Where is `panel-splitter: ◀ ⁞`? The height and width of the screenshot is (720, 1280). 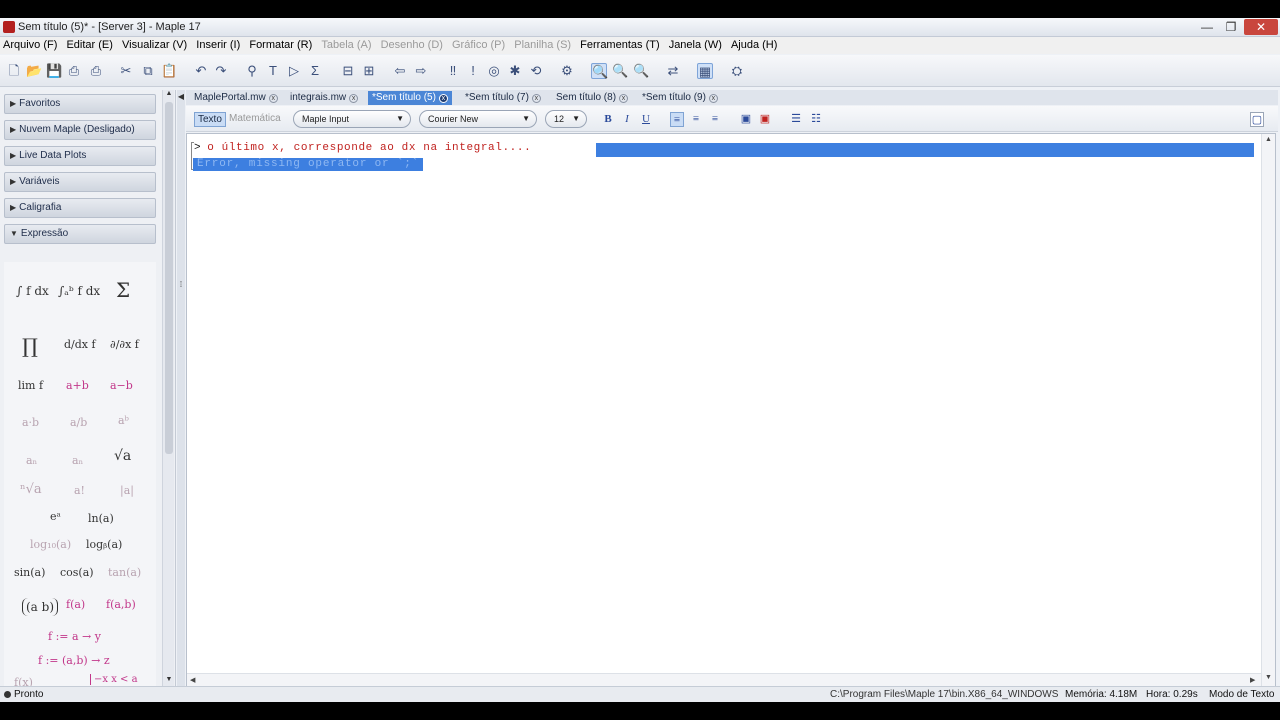
panel-splitter: ◀ ⁞ is located at coordinates (181, 389).